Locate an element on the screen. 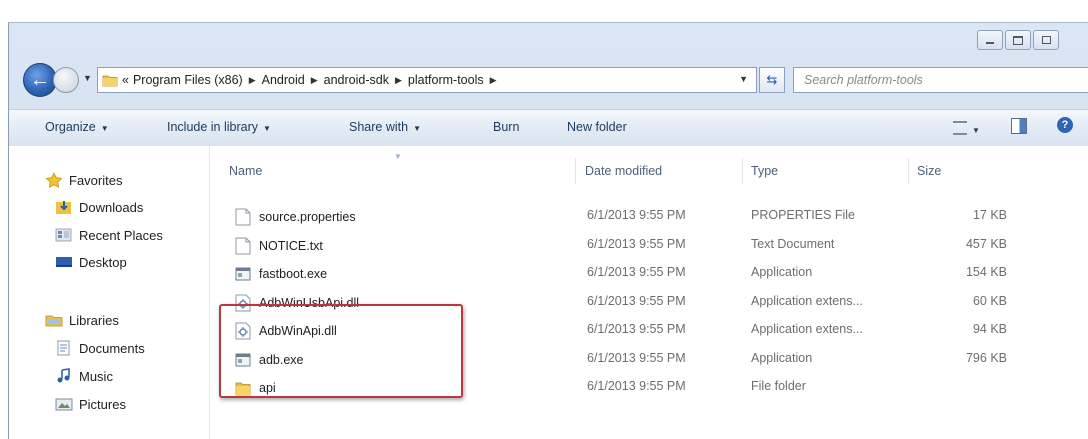 Image resolution: width=1088 pixels, height=439 pixels. column-header-date-modified: Date modified is located at coordinates (623, 171).